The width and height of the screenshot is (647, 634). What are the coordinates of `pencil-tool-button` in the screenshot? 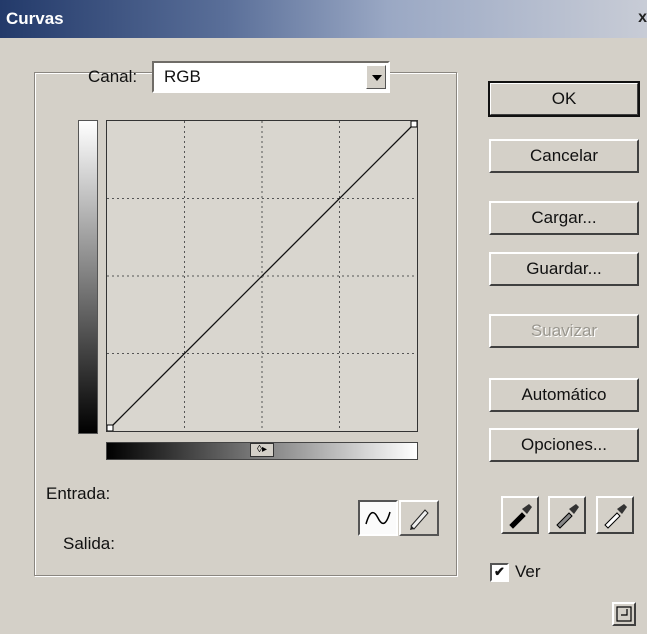 It's located at (419, 518).